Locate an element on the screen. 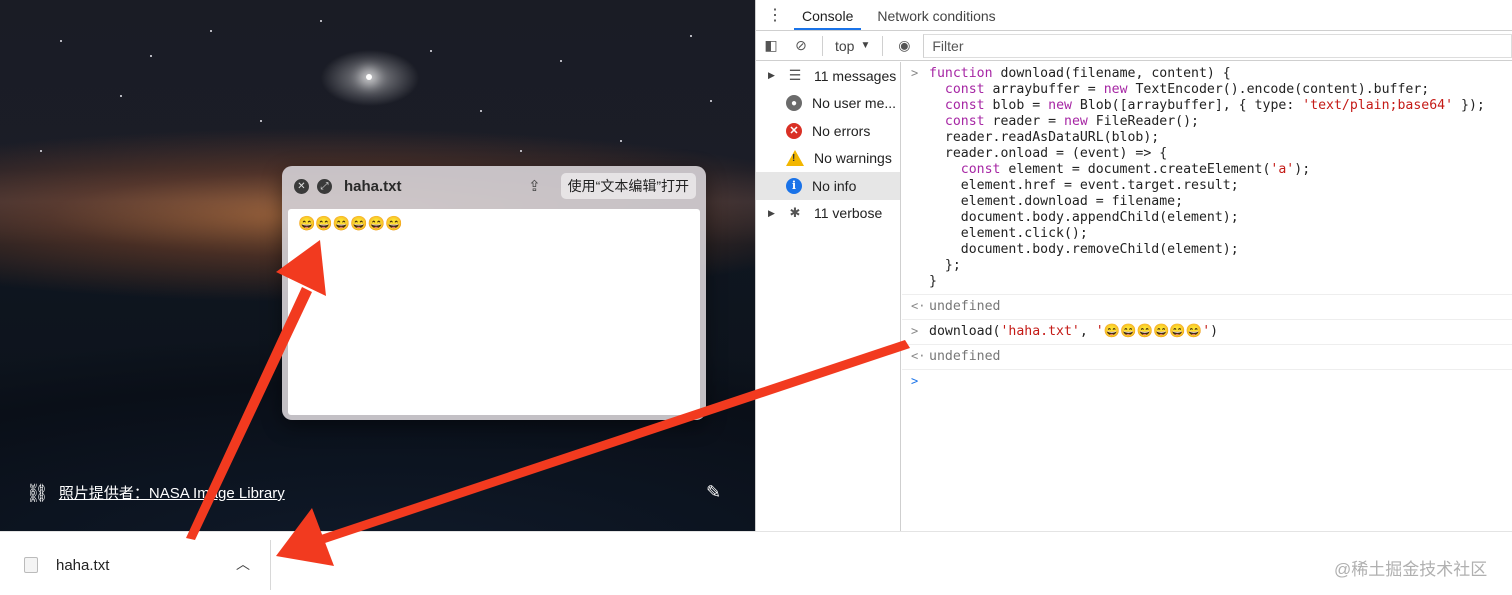  call-arg-content: '😄😄😄😄😄😄' is located at coordinates (1153, 331).